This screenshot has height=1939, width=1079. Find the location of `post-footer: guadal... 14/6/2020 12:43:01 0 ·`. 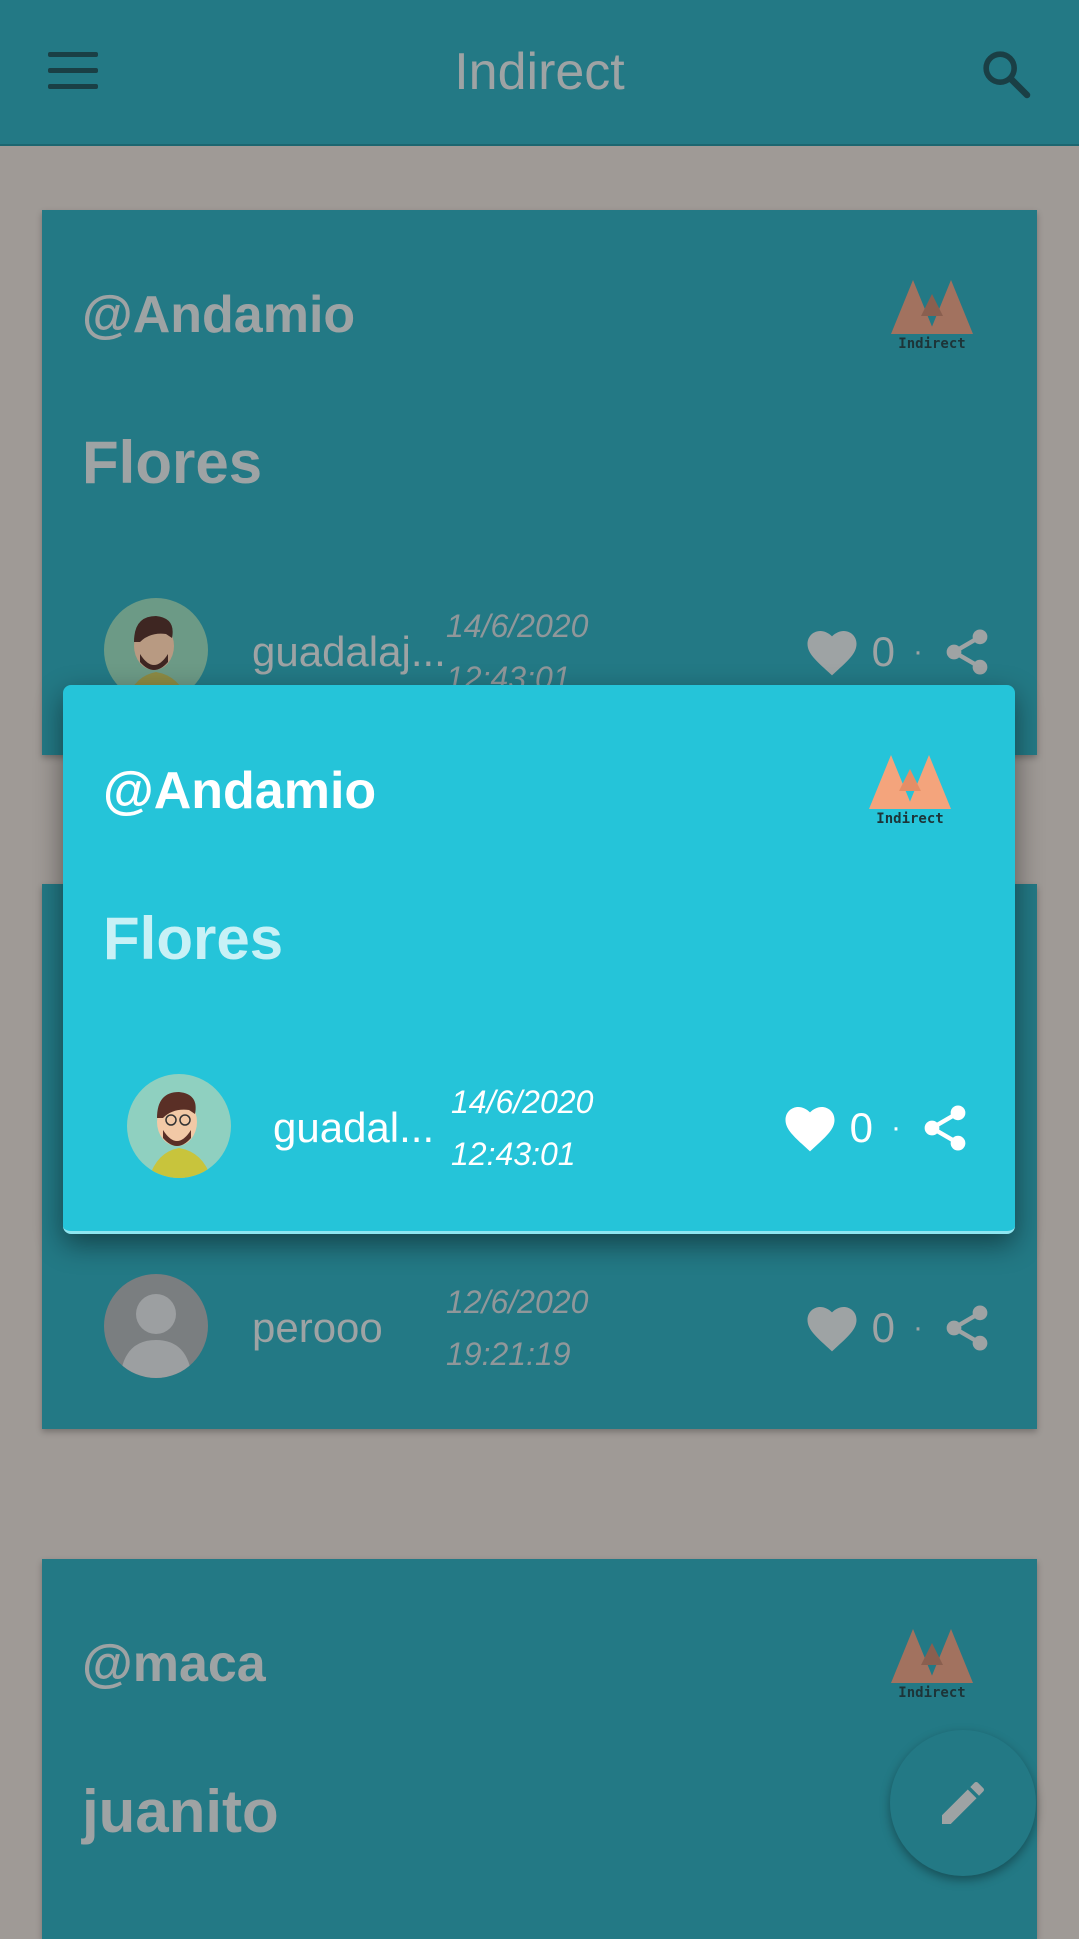

post-footer: guadal... 14/6/2020 12:43:01 0 · is located at coordinates (539, 1129).